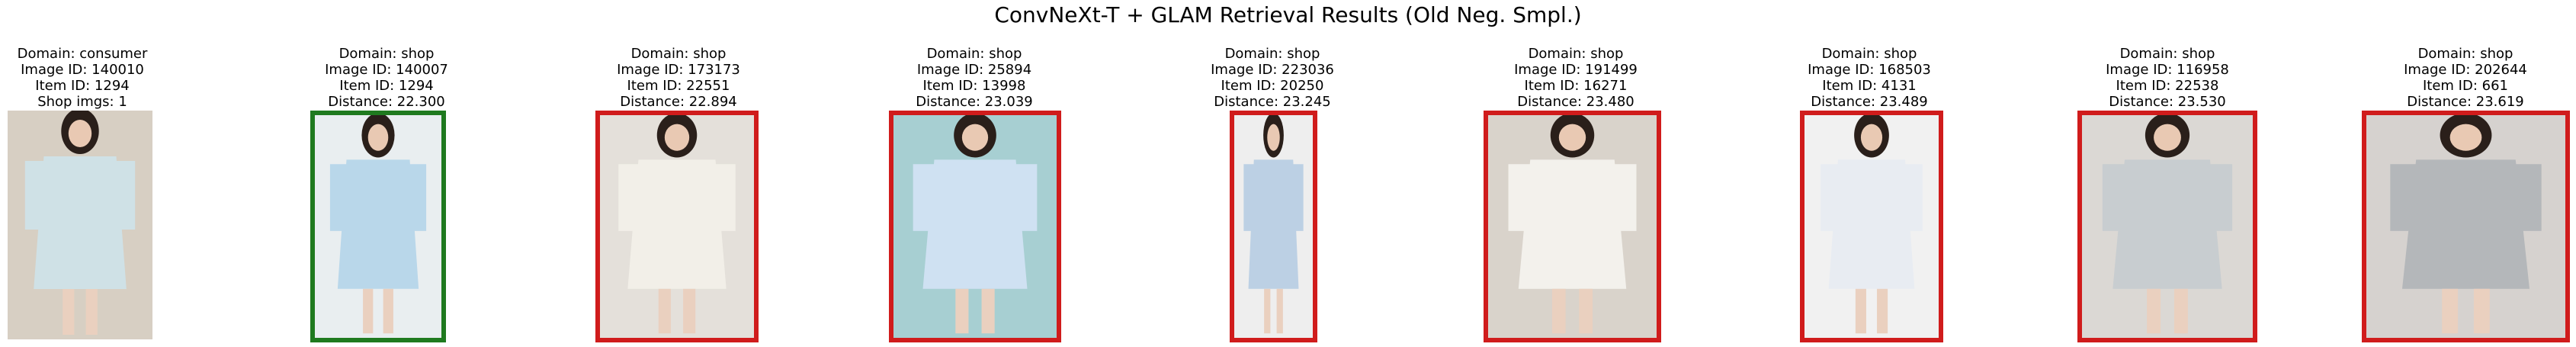  What do you see at coordinates (82, 70) in the screenshot?
I see `query-image-id: Image ID: 140010` at bounding box center [82, 70].